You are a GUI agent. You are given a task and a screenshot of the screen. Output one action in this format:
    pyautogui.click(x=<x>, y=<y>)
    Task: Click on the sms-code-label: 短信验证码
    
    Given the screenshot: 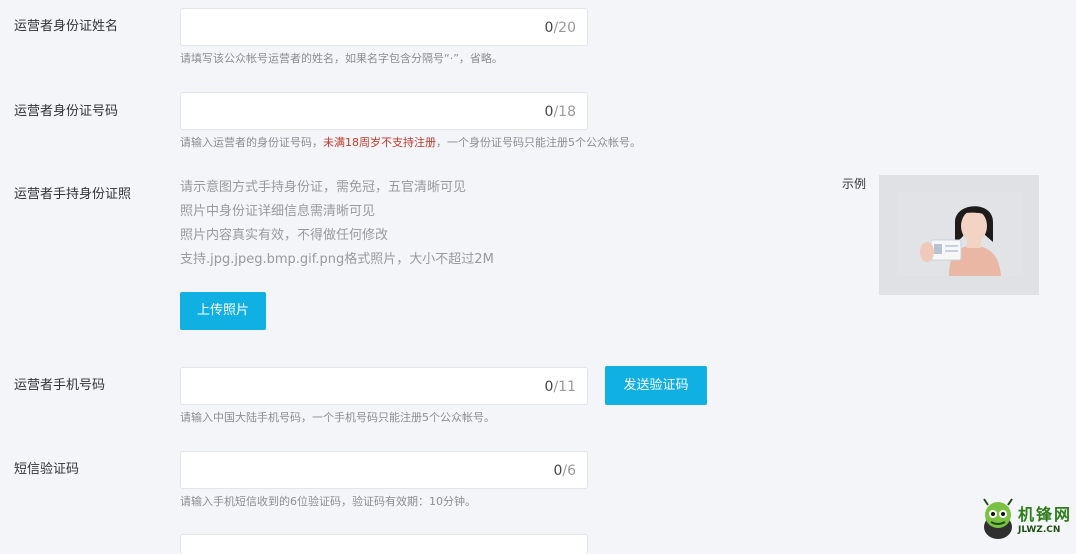 What is the action you would take?
    pyautogui.click(x=47, y=469)
    